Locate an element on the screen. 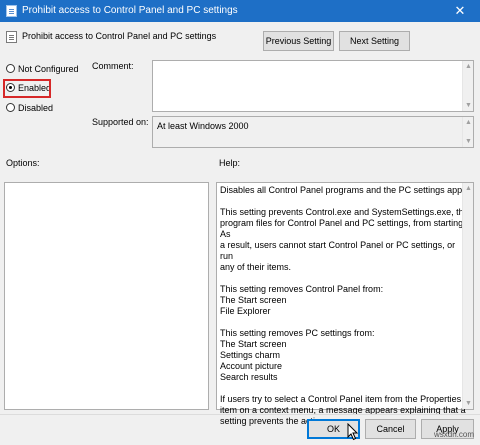 The width and height of the screenshot is (480, 445). supported-on-label: Supported on: is located at coordinates (120, 122).